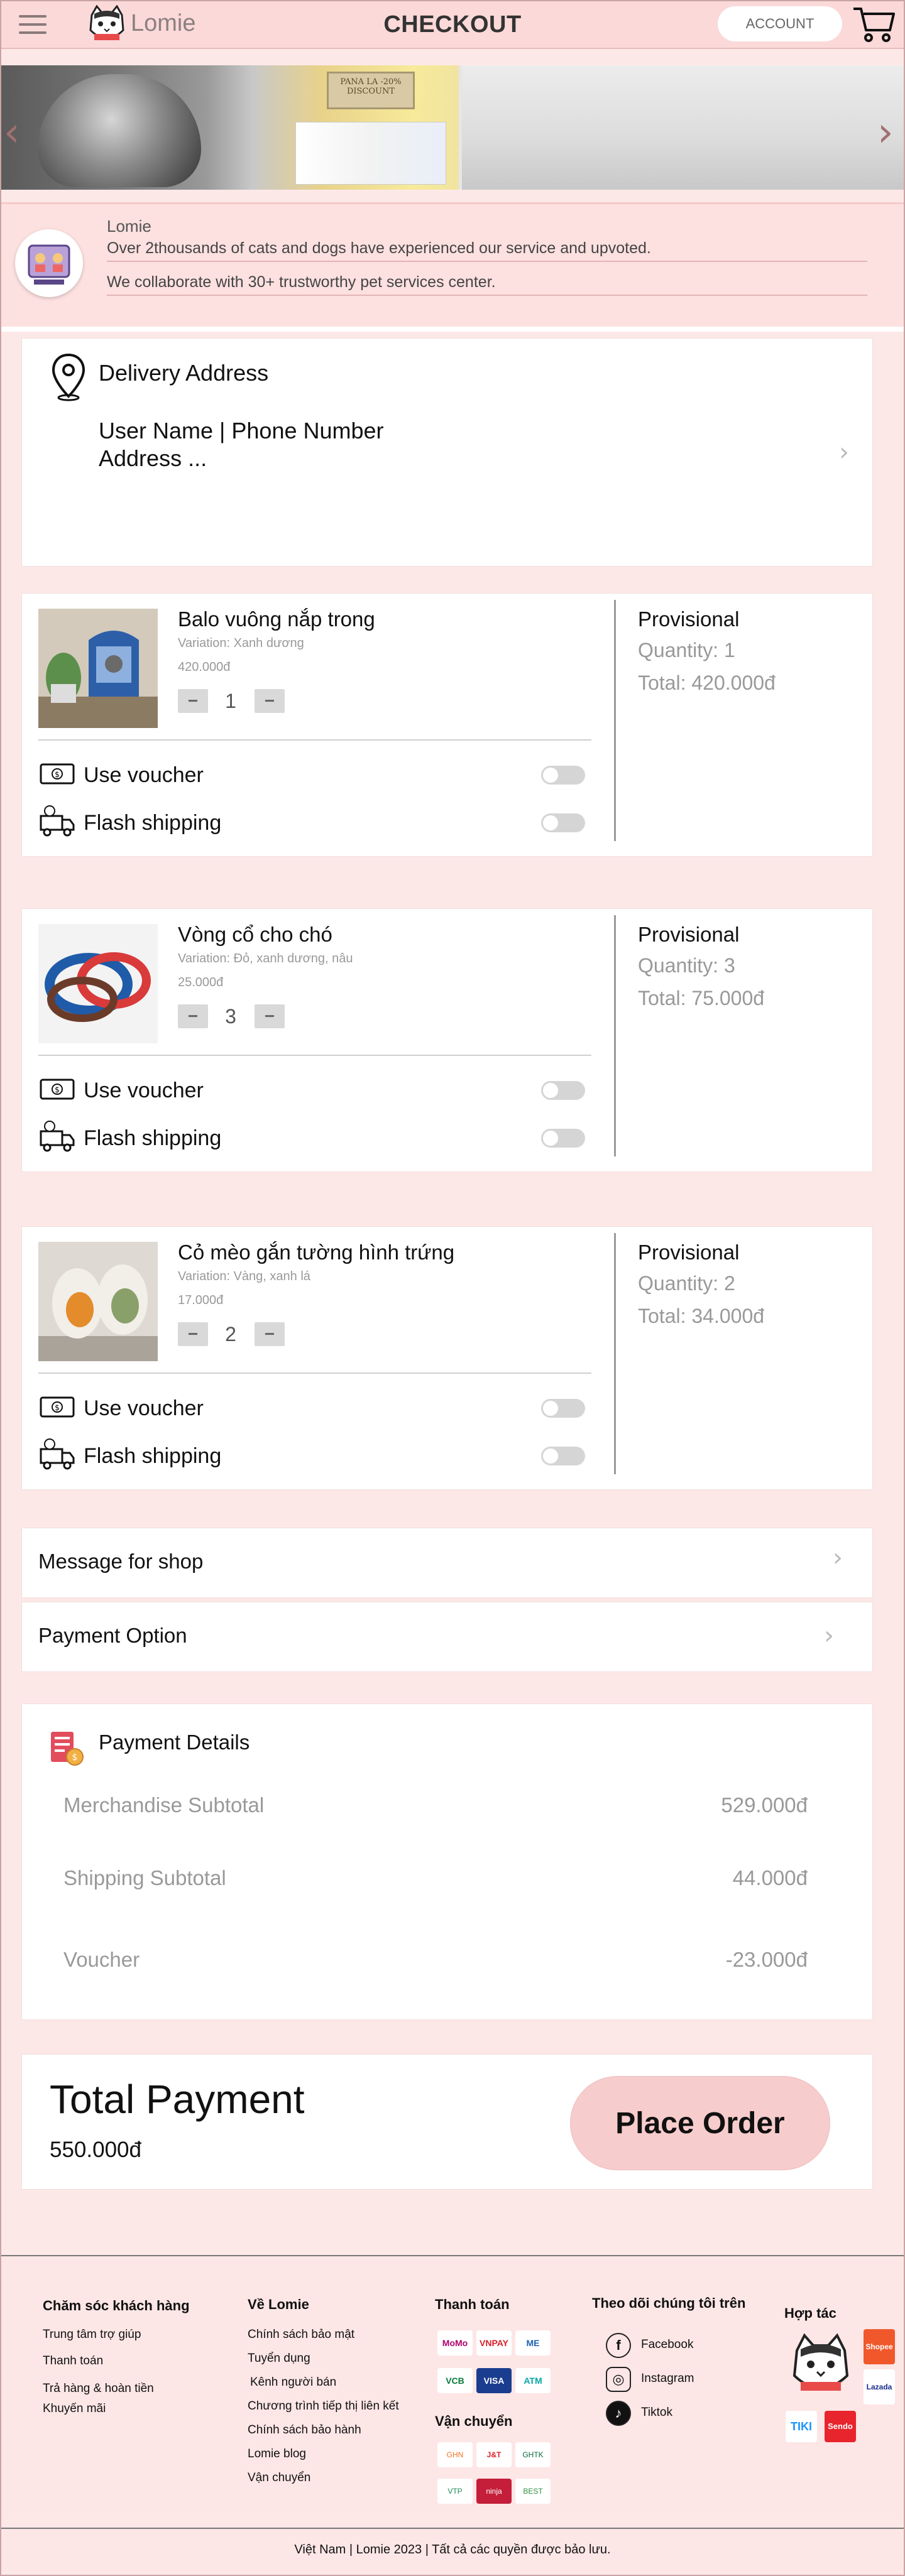  What do you see at coordinates (241, 430) in the screenshot?
I see `address-user: User Name | Phone Number` at bounding box center [241, 430].